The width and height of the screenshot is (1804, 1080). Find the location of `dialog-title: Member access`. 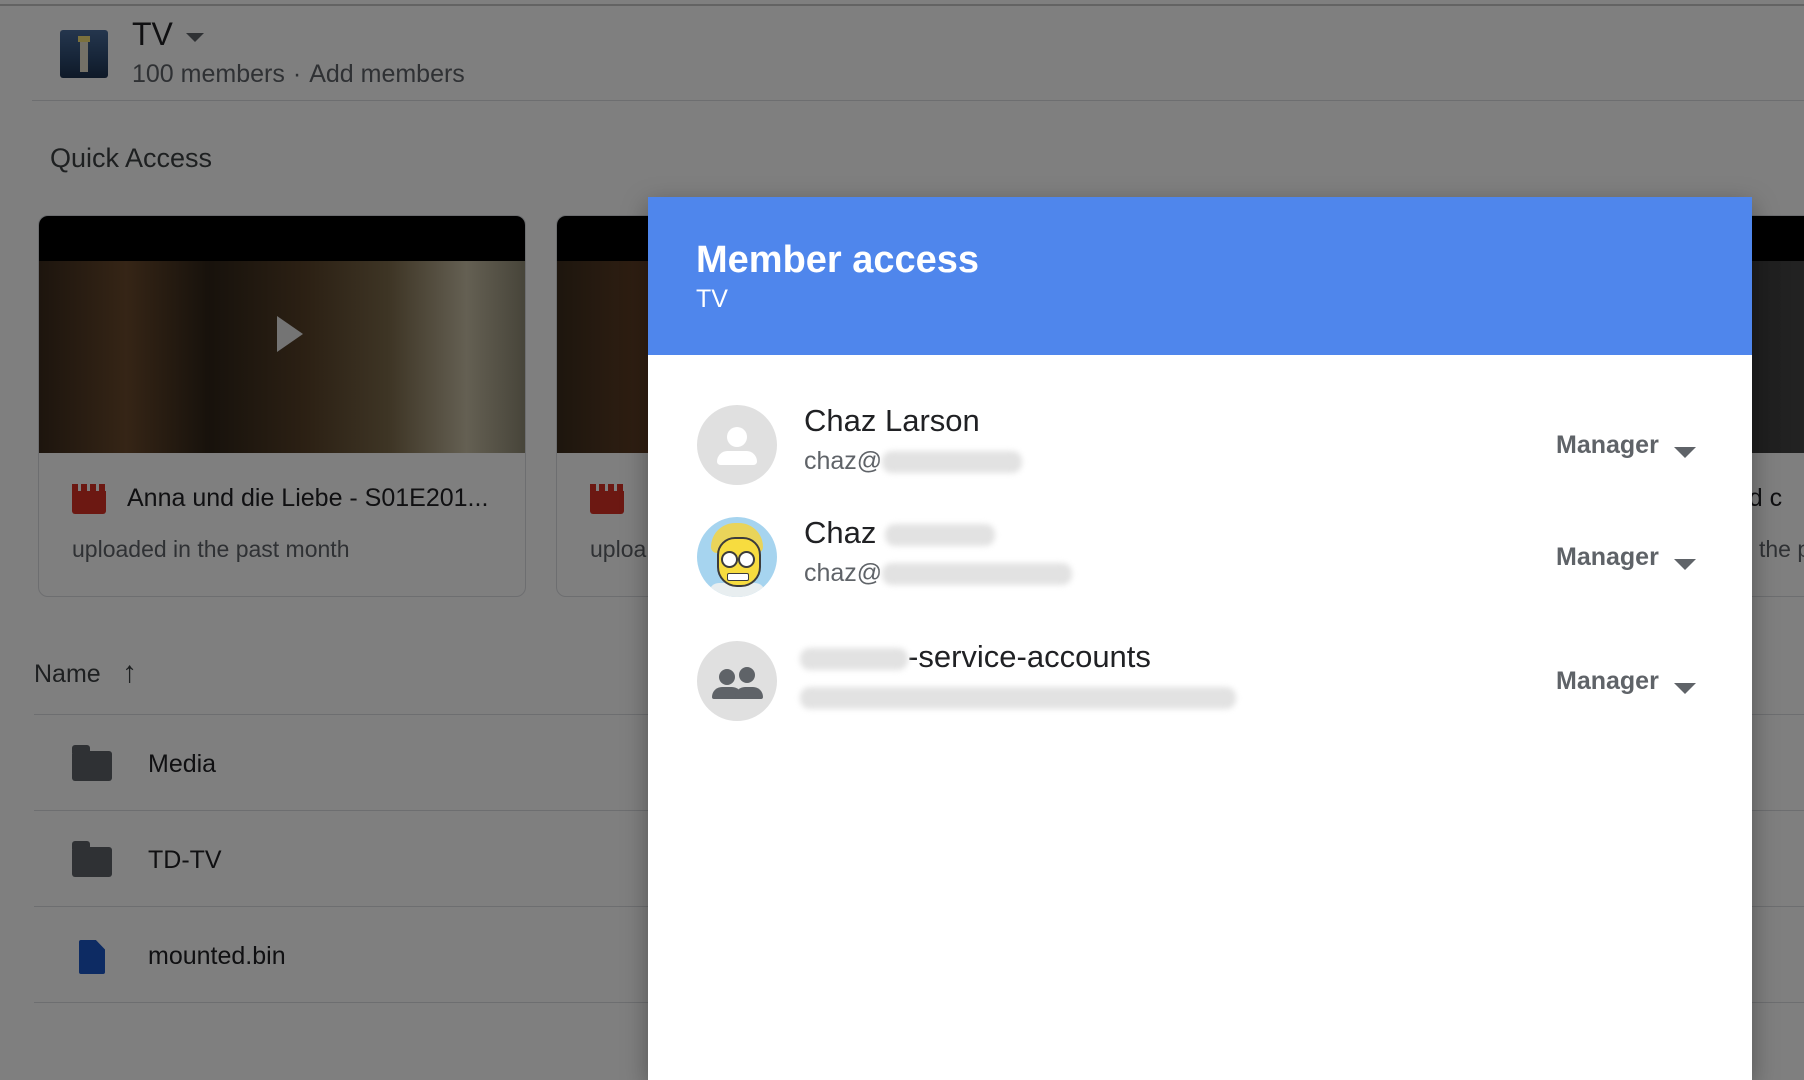

dialog-title: Member access is located at coordinates (838, 260).